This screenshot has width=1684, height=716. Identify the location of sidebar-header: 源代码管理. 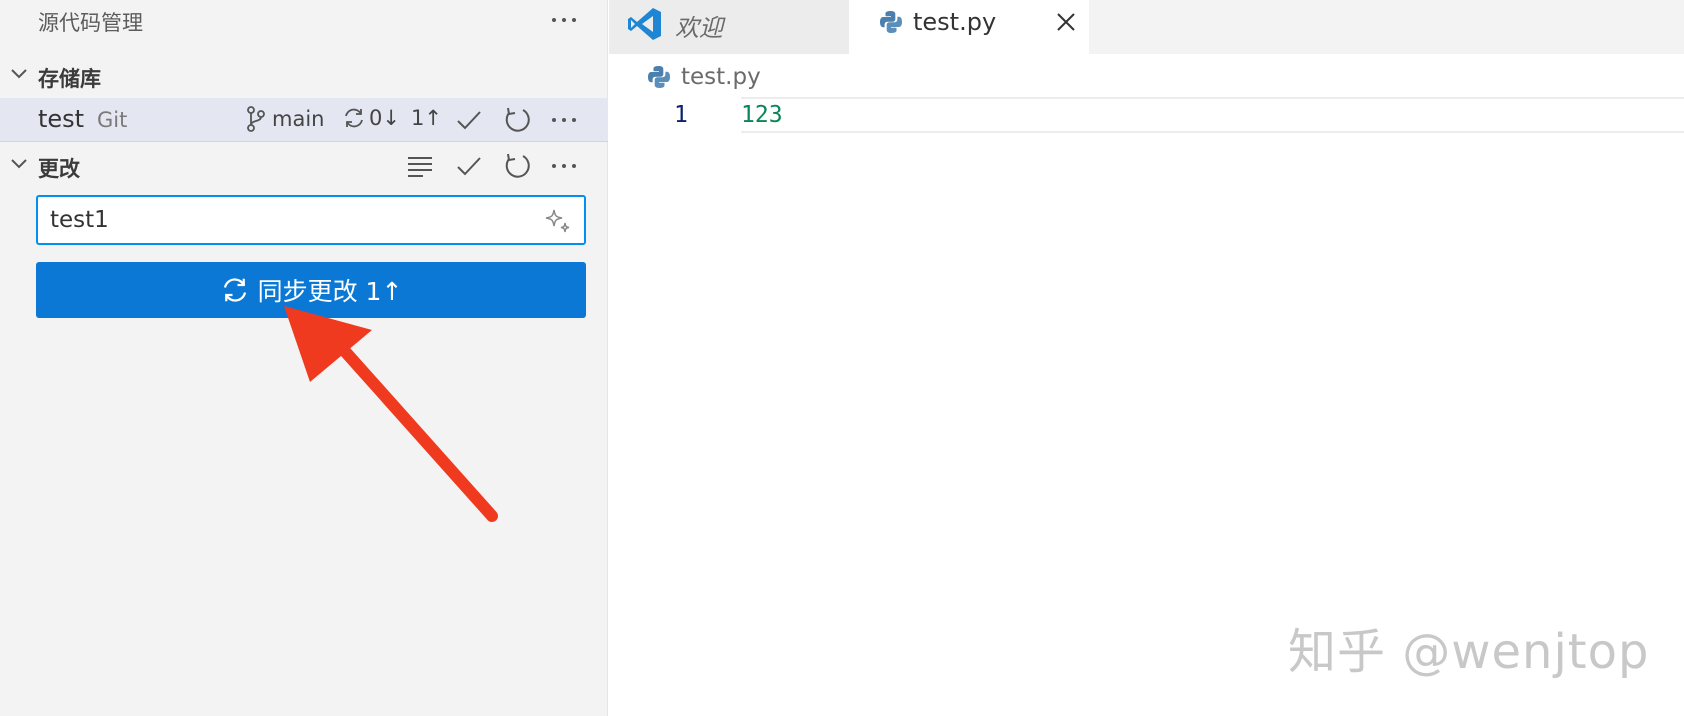
(304, 22).